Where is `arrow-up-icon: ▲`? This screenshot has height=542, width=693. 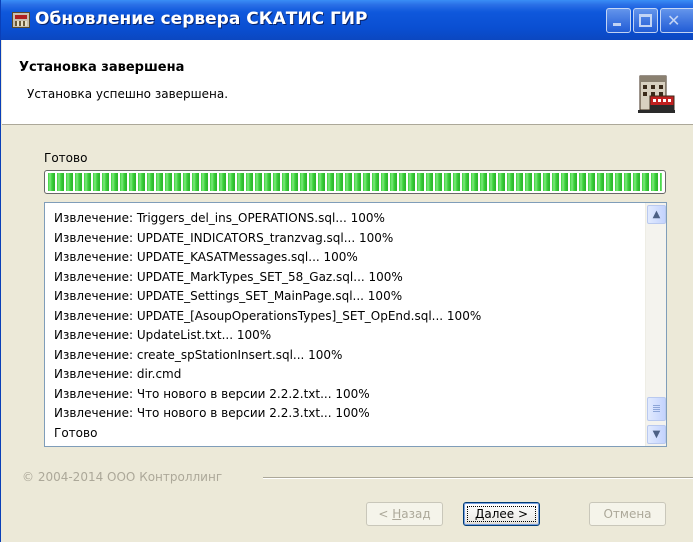 arrow-up-icon: ▲ is located at coordinates (656, 214).